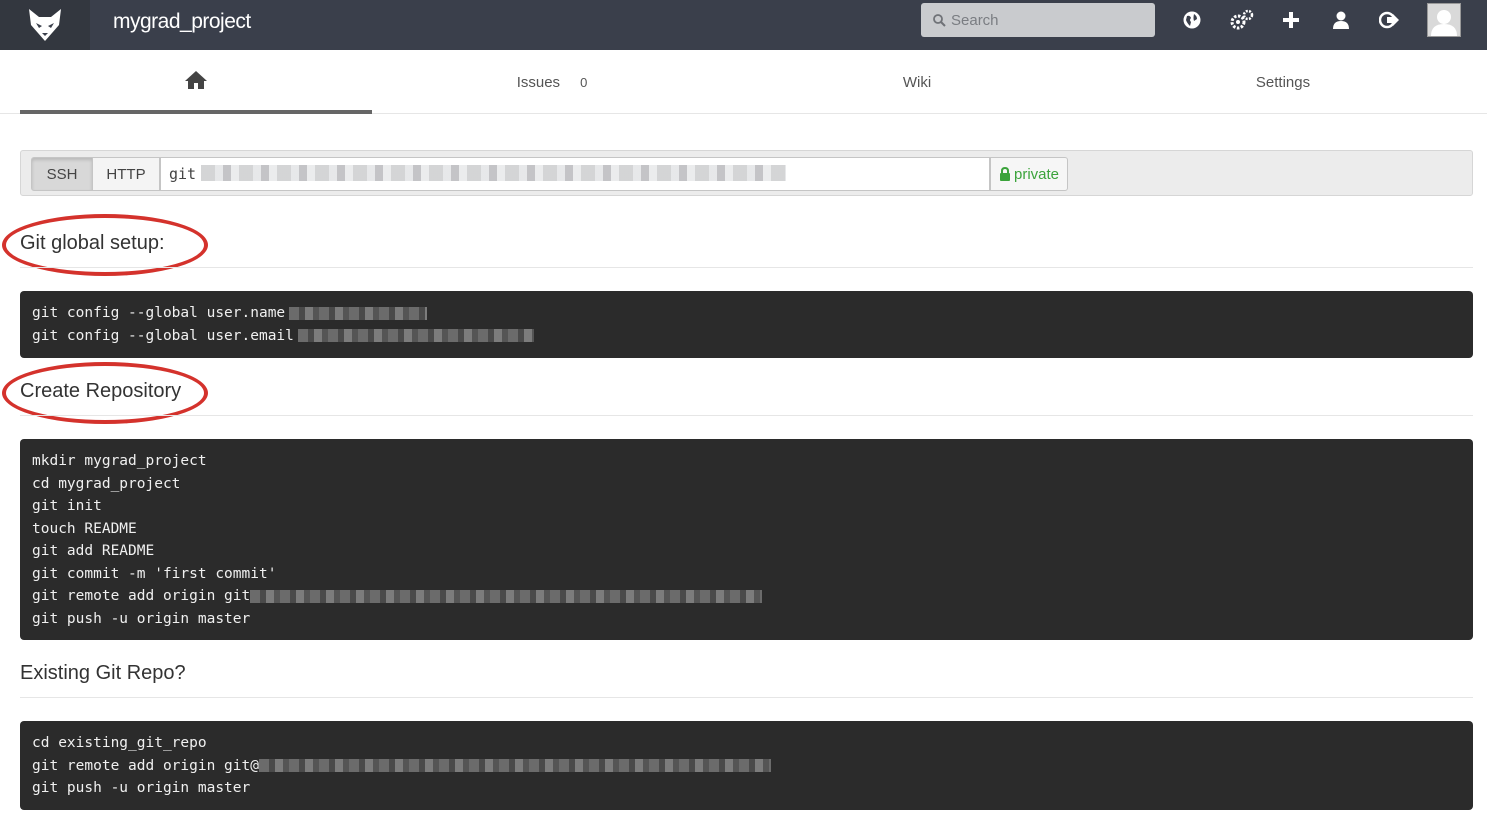  Describe the element at coordinates (62, 174) in the screenshot. I see `ssh-button: SSH` at that location.